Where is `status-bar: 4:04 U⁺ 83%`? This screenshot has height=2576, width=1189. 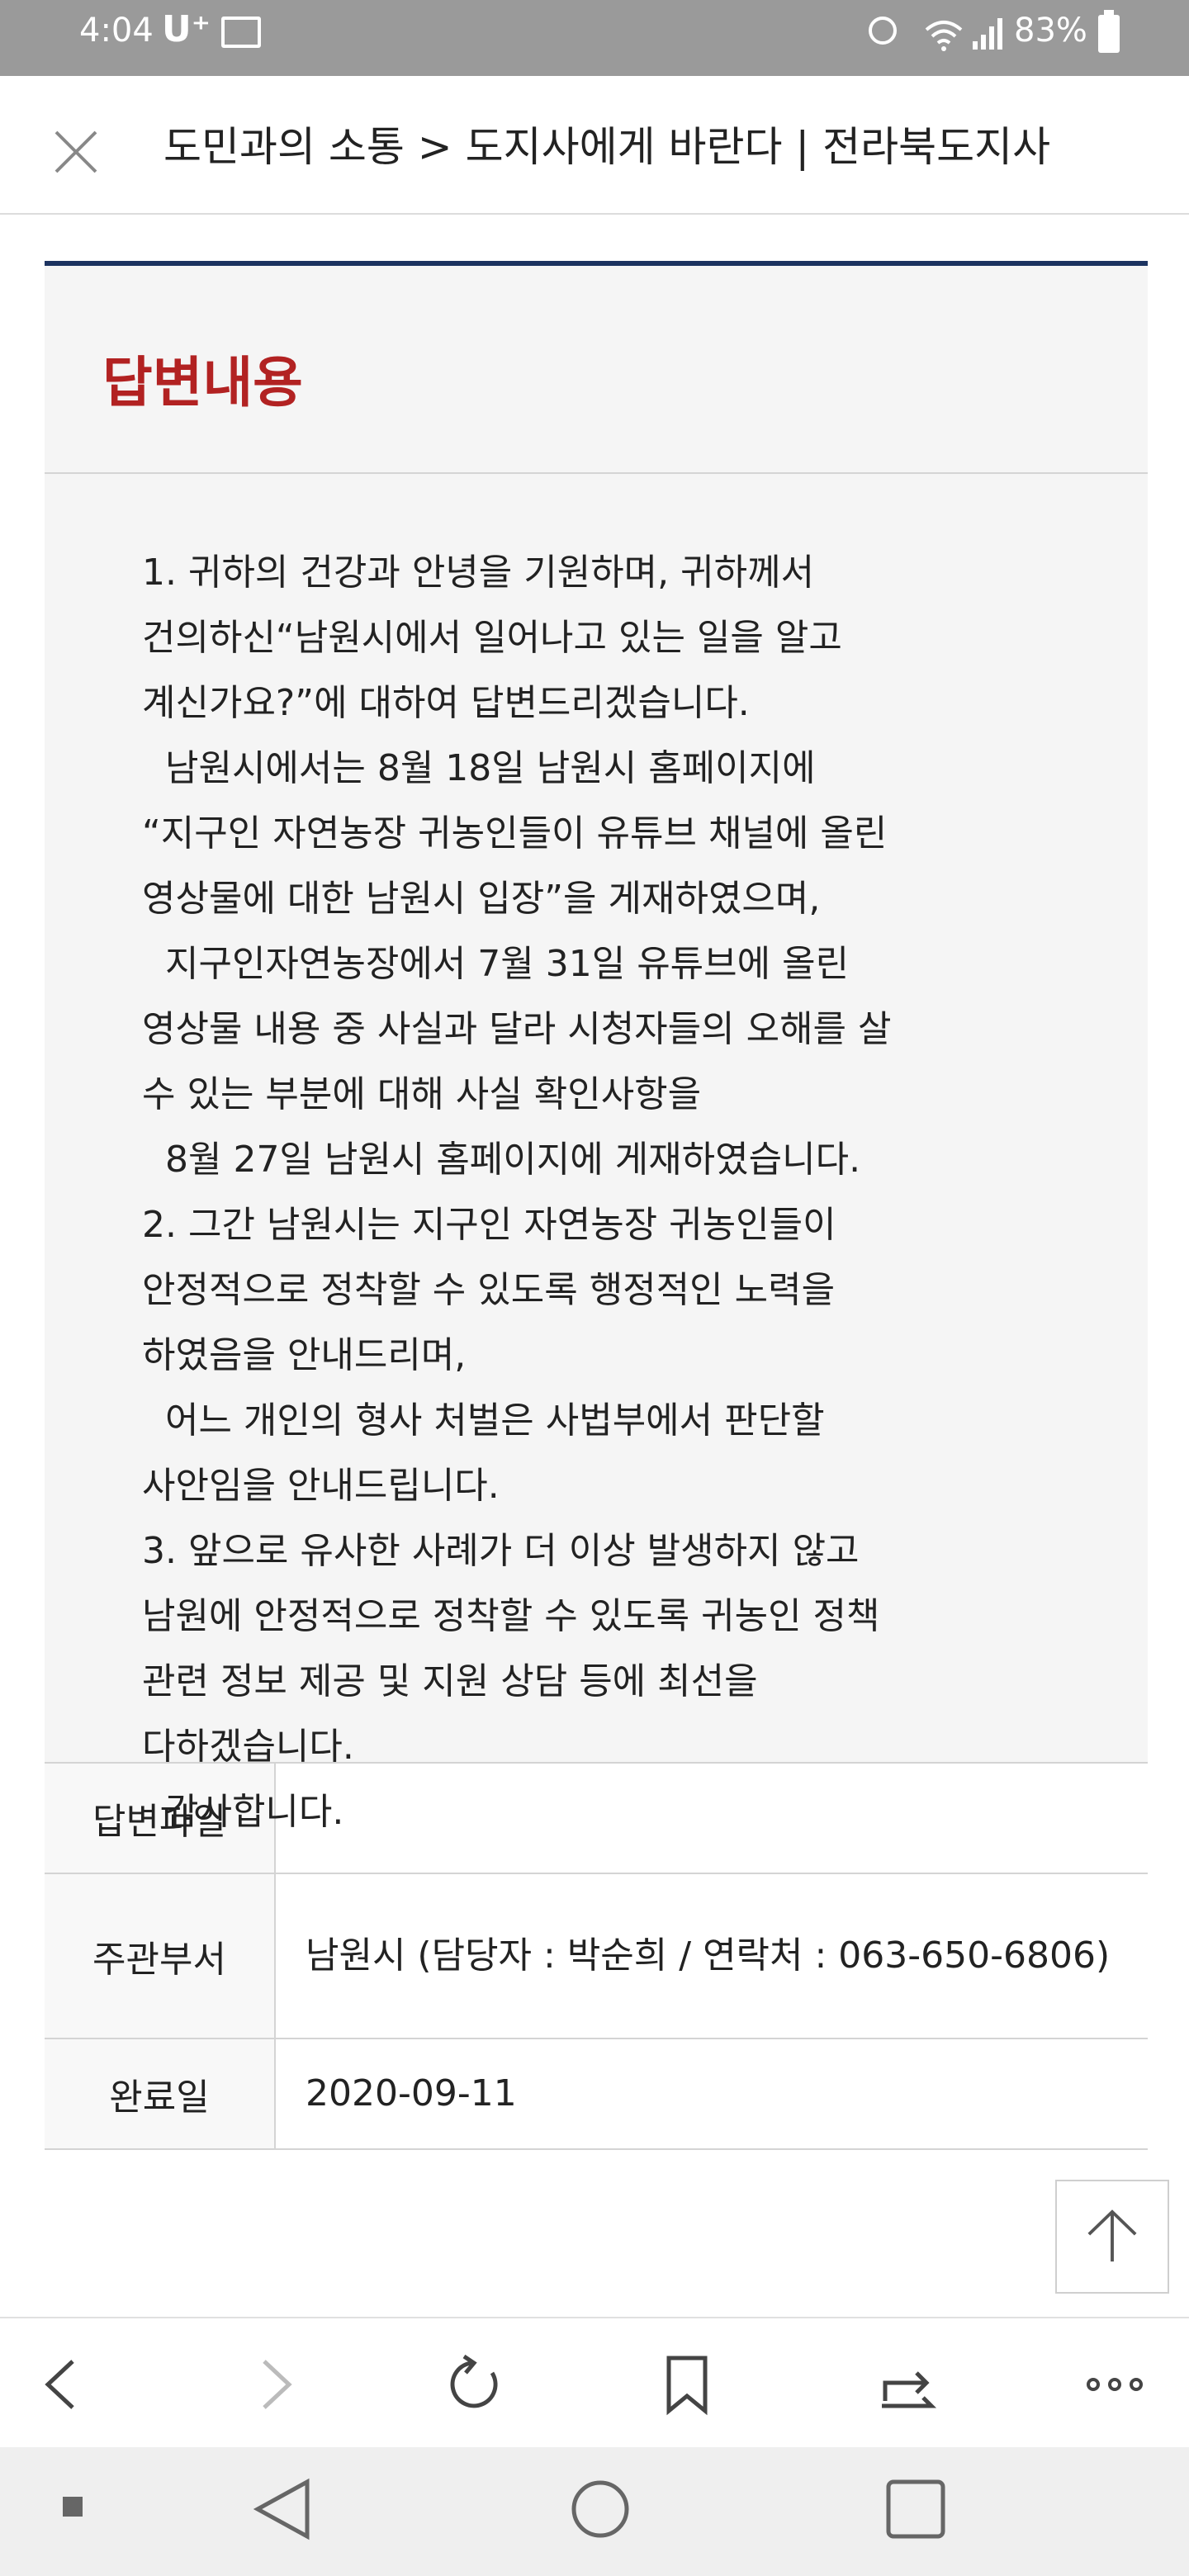 status-bar: 4:04 U⁺ 83% is located at coordinates (594, 38).